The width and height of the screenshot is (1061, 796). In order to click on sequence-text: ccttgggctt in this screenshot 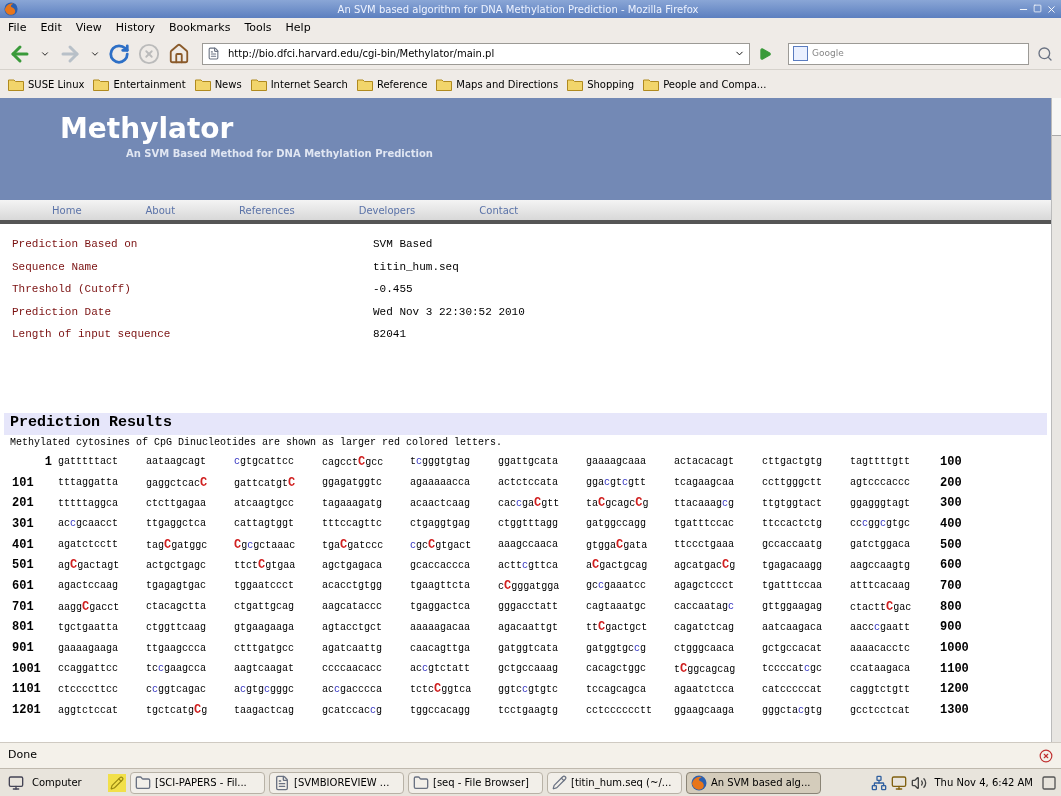, I will do `click(792, 483)`.